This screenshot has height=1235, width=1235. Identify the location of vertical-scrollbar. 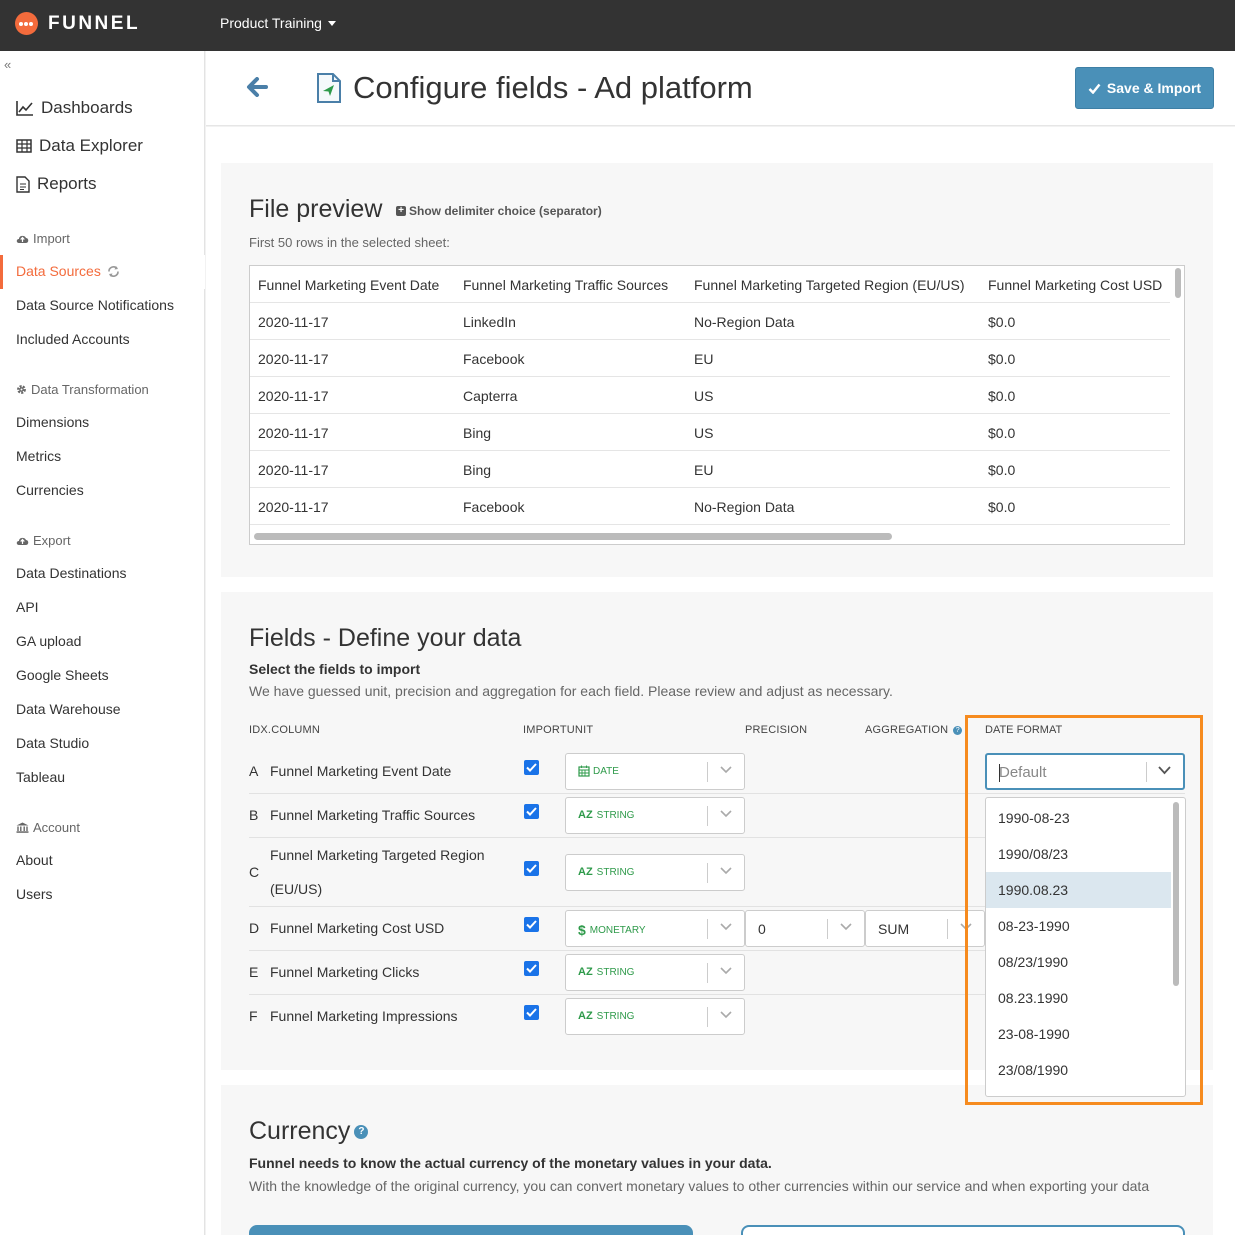
(1178, 283).